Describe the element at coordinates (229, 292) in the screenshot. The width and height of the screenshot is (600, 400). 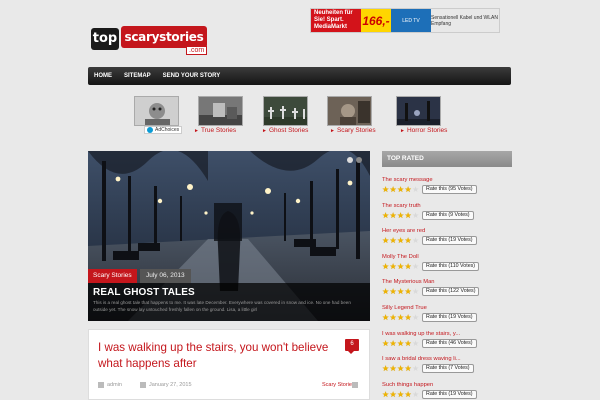
I see `slider-title: REAL GHOST TALES` at that location.